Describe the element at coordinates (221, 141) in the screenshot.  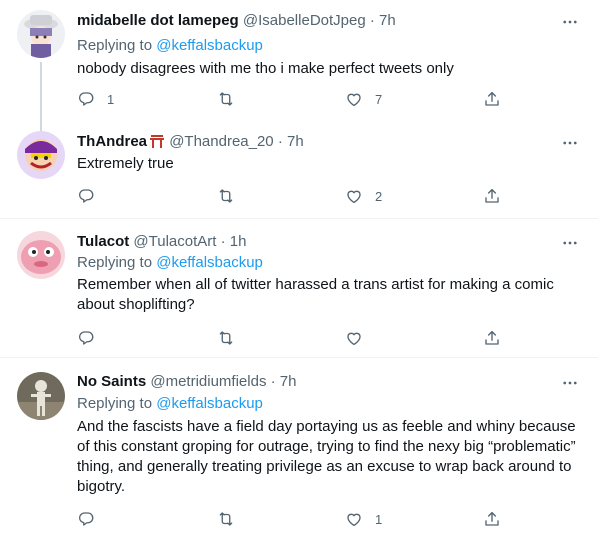
I see `handle: @Thandrea_20` at that location.